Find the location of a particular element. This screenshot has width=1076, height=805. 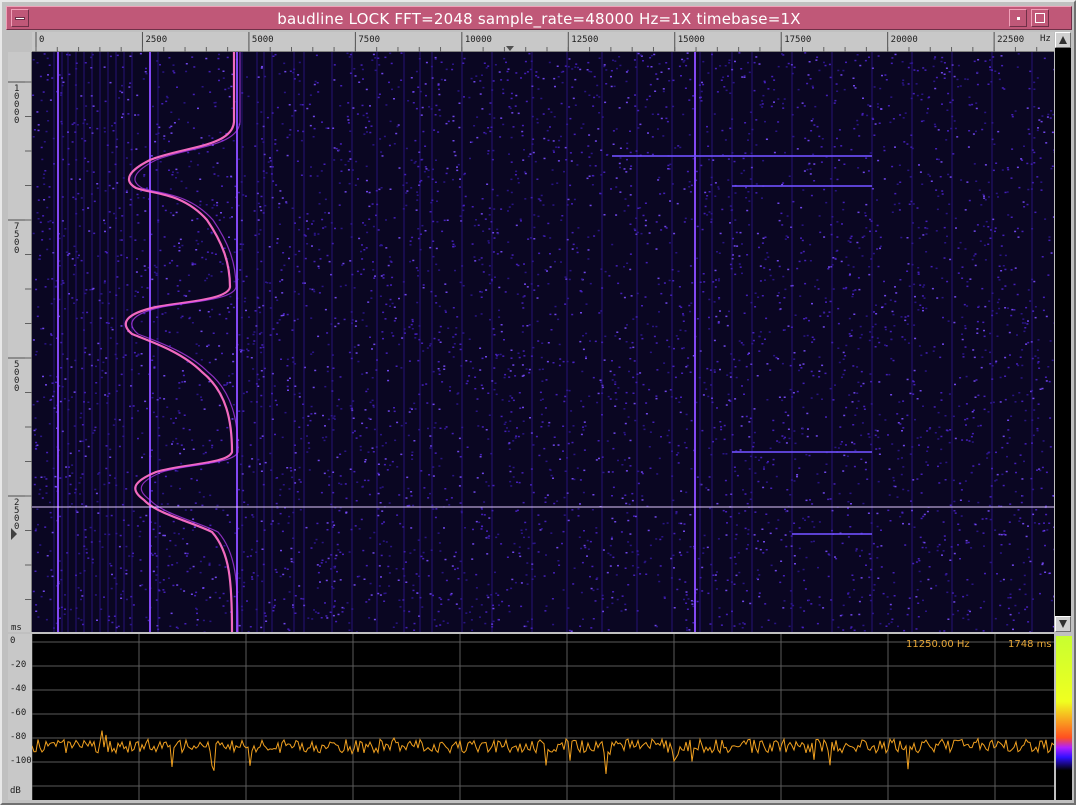

scroll-up-button is located at coordinates (1063, 40).